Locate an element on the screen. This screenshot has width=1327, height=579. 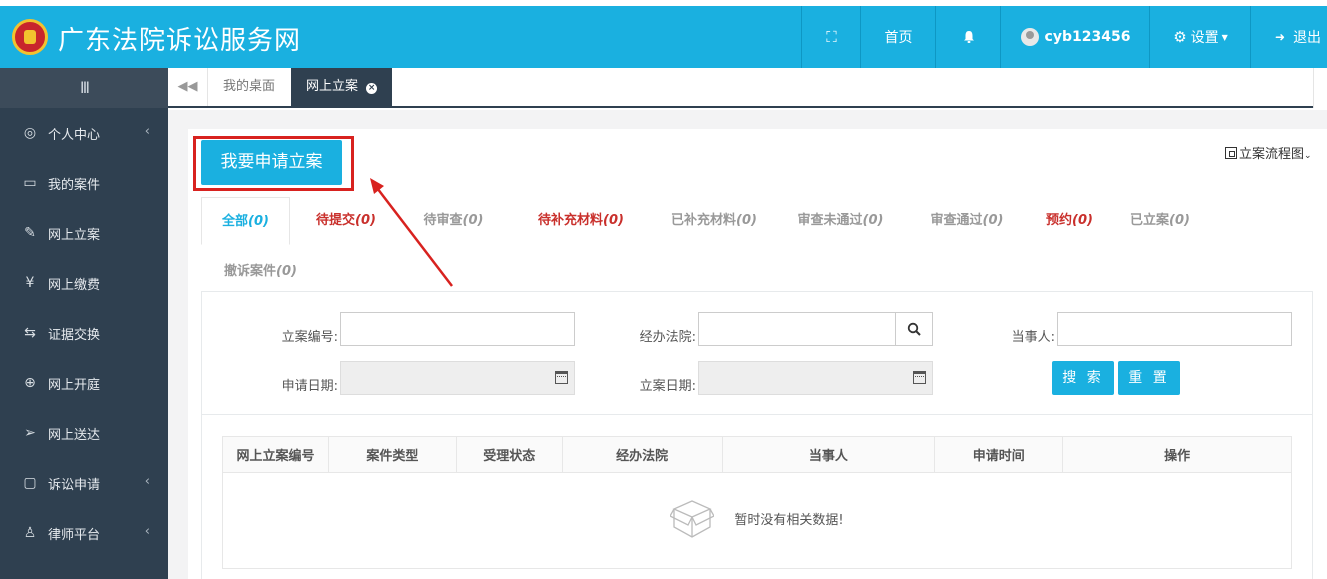
status-tab-label: 已补充材料 is located at coordinates (704, 220).